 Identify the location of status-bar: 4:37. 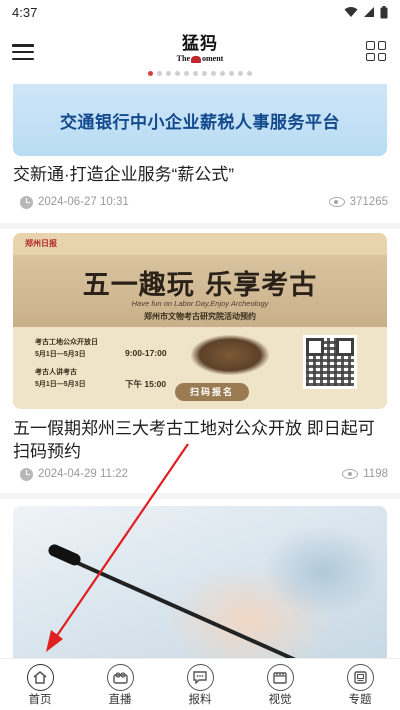
(200, 12).